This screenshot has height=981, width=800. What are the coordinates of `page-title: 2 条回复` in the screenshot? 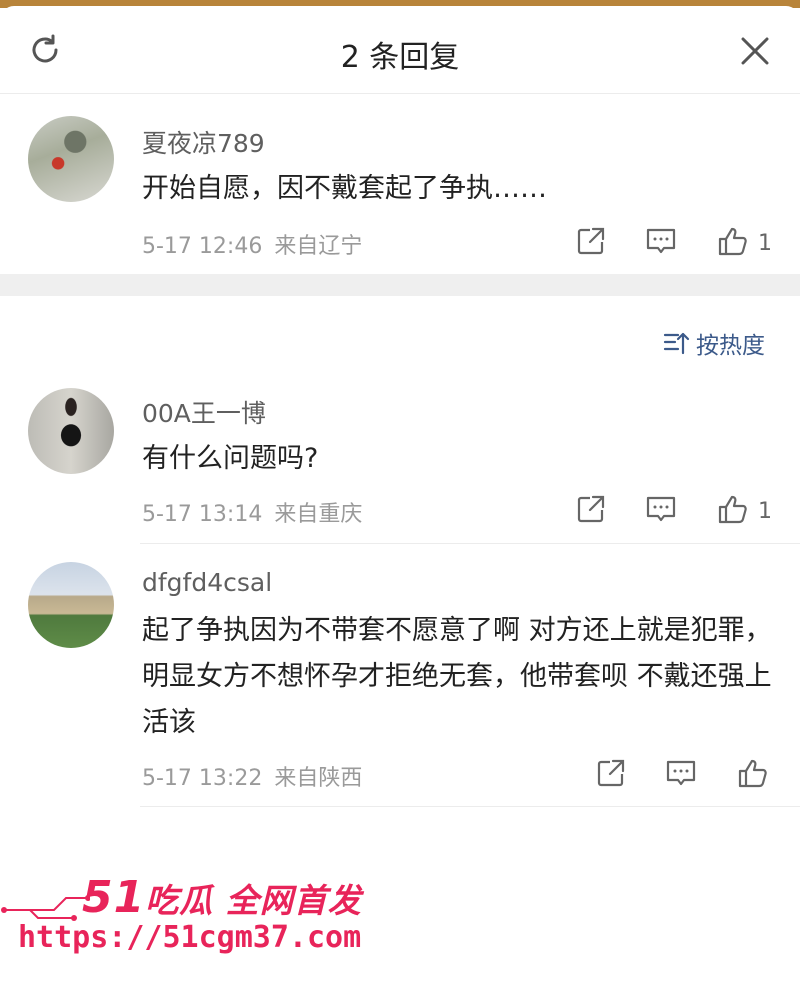 It's located at (400, 57).